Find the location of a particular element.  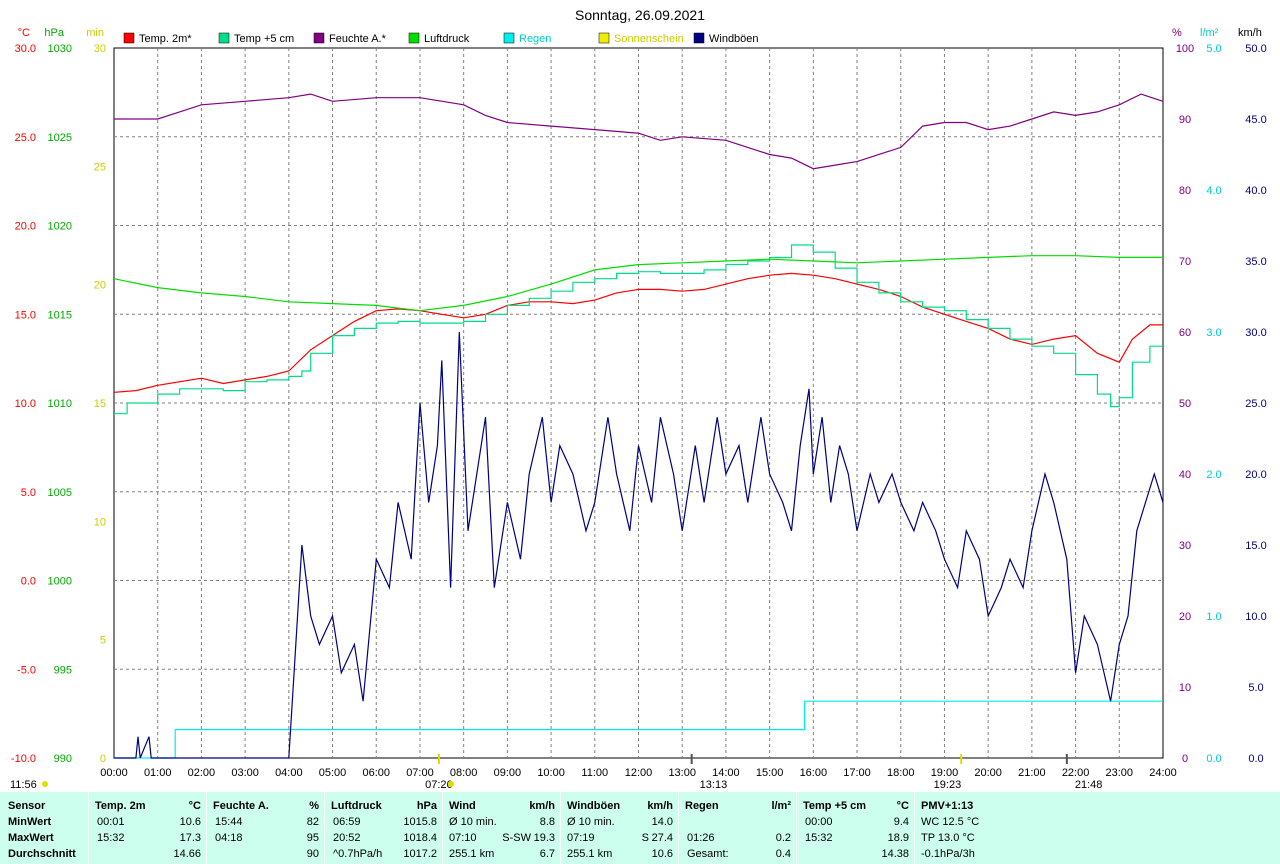

tick-label-min: 5 is located at coordinates (103, 641).